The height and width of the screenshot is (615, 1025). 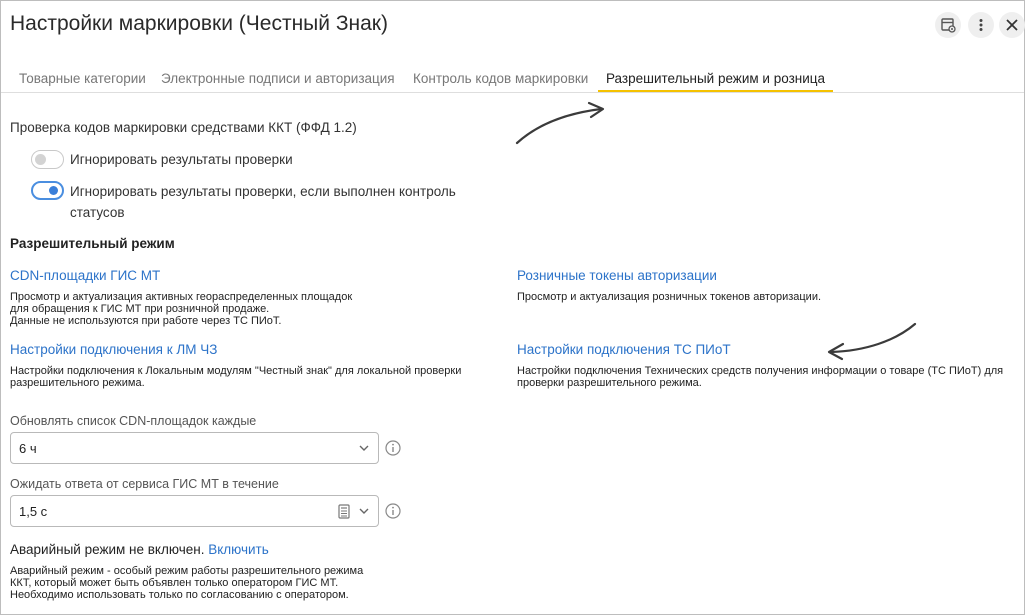 I want to click on close-icon, so click(x=1012, y=25).